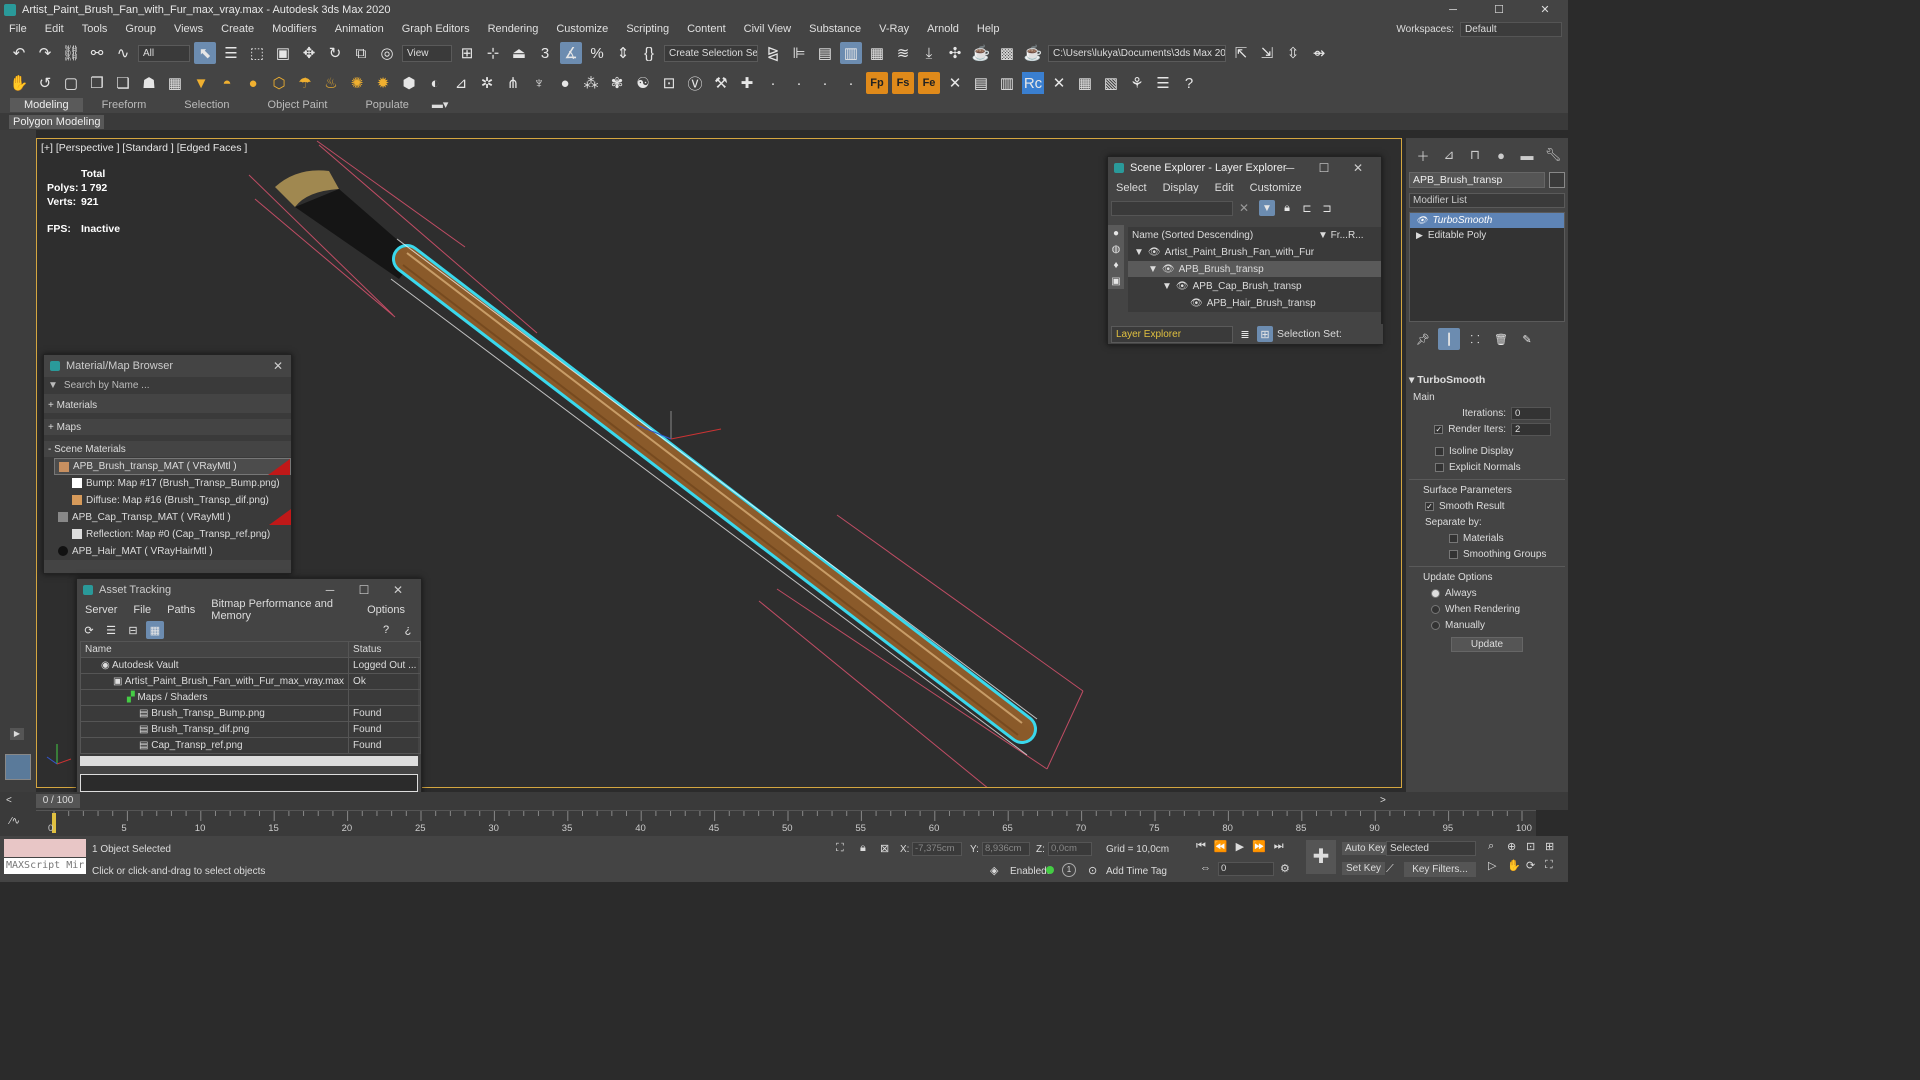 The image size is (1920, 1080). Describe the element at coordinates (206, 105) in the screenshot. I see `tab-selection: Selection` at that location.